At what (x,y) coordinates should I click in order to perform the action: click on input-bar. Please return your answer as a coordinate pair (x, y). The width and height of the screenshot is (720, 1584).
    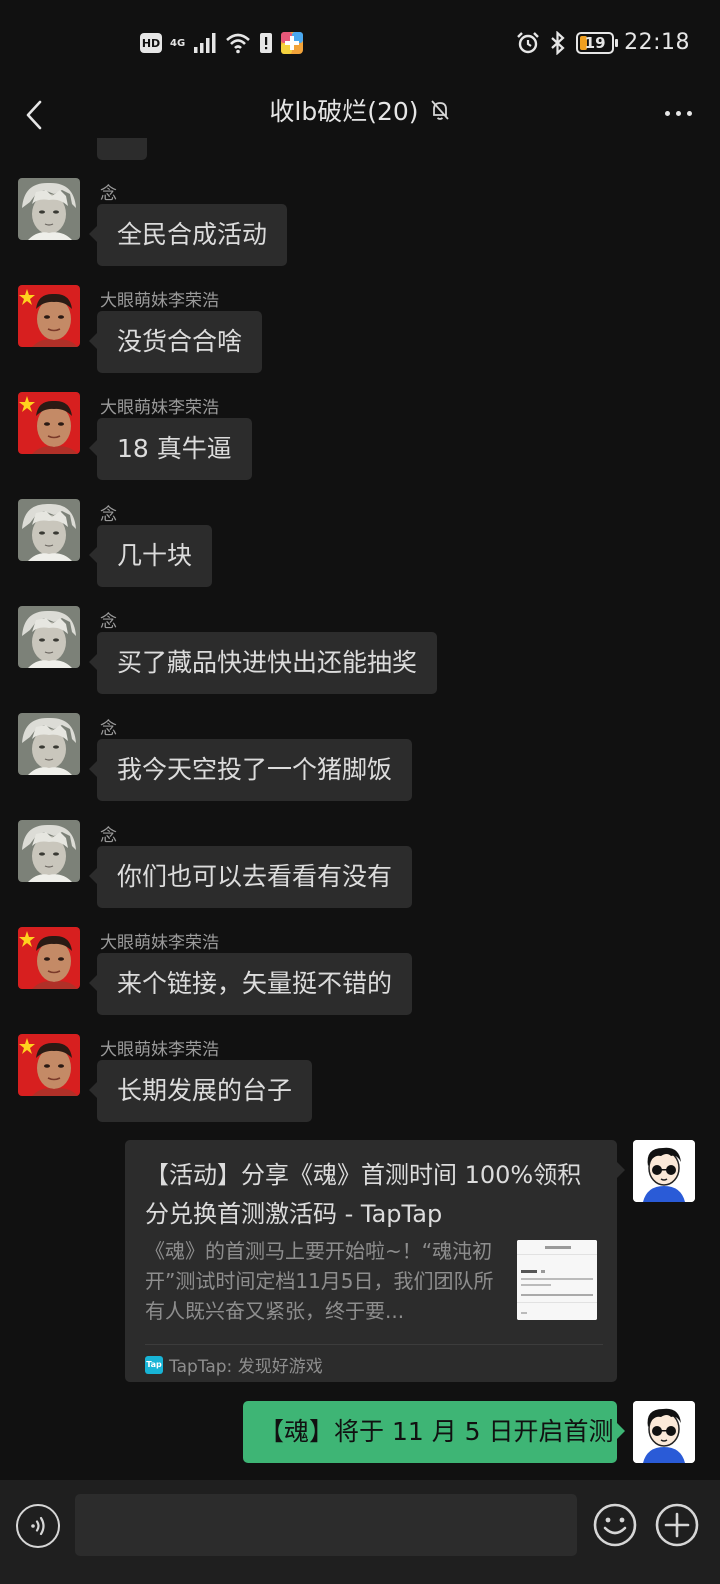
    Looking at the image, I should click on (360, 1532).